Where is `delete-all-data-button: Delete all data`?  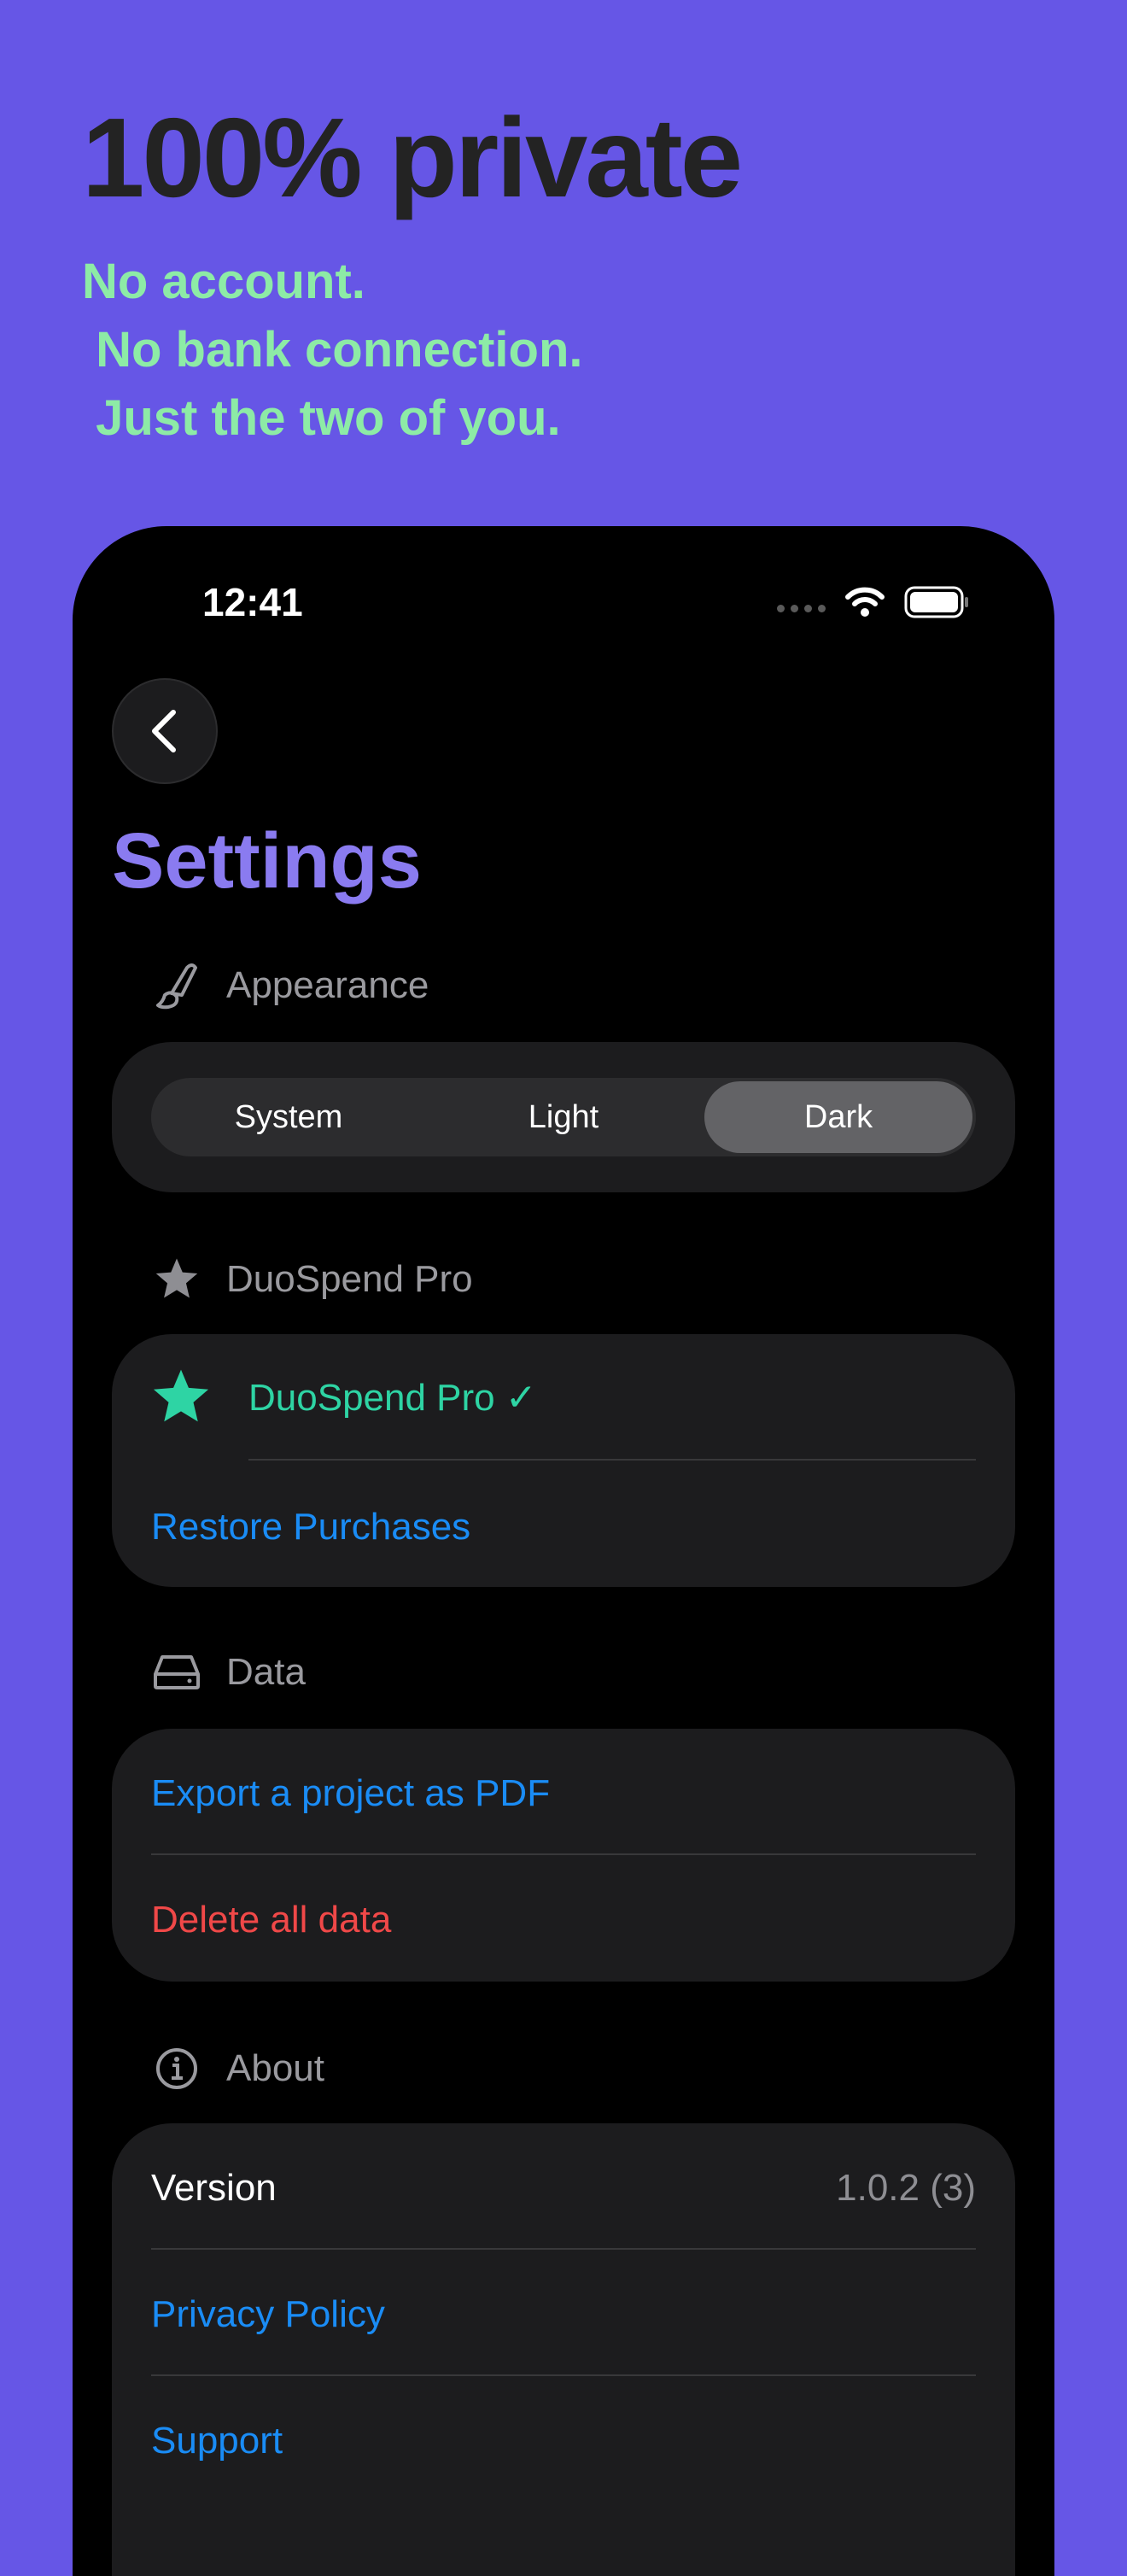 delete-all-data-button: Delete all data is located at coordinates (563, 1920).